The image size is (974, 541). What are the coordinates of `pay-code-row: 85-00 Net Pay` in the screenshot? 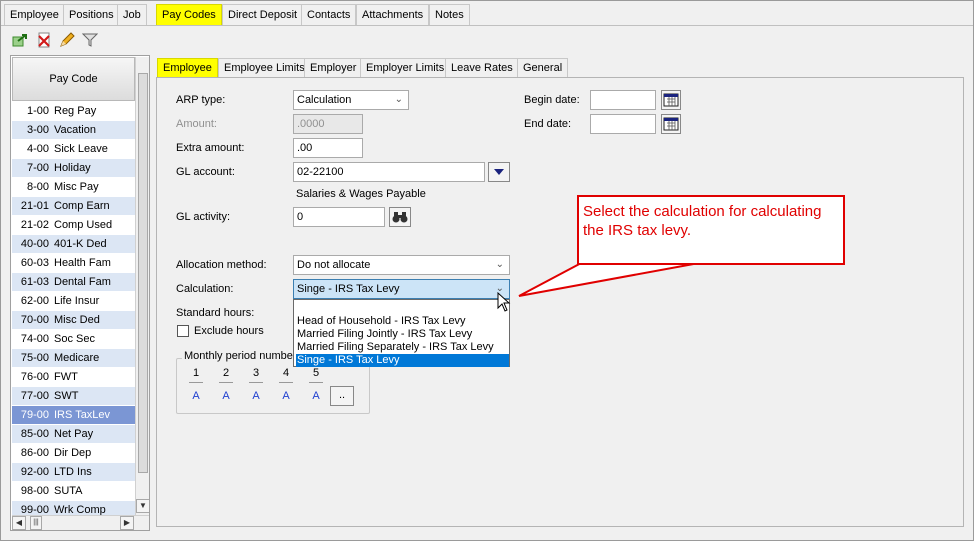 It's located at (73, 434).